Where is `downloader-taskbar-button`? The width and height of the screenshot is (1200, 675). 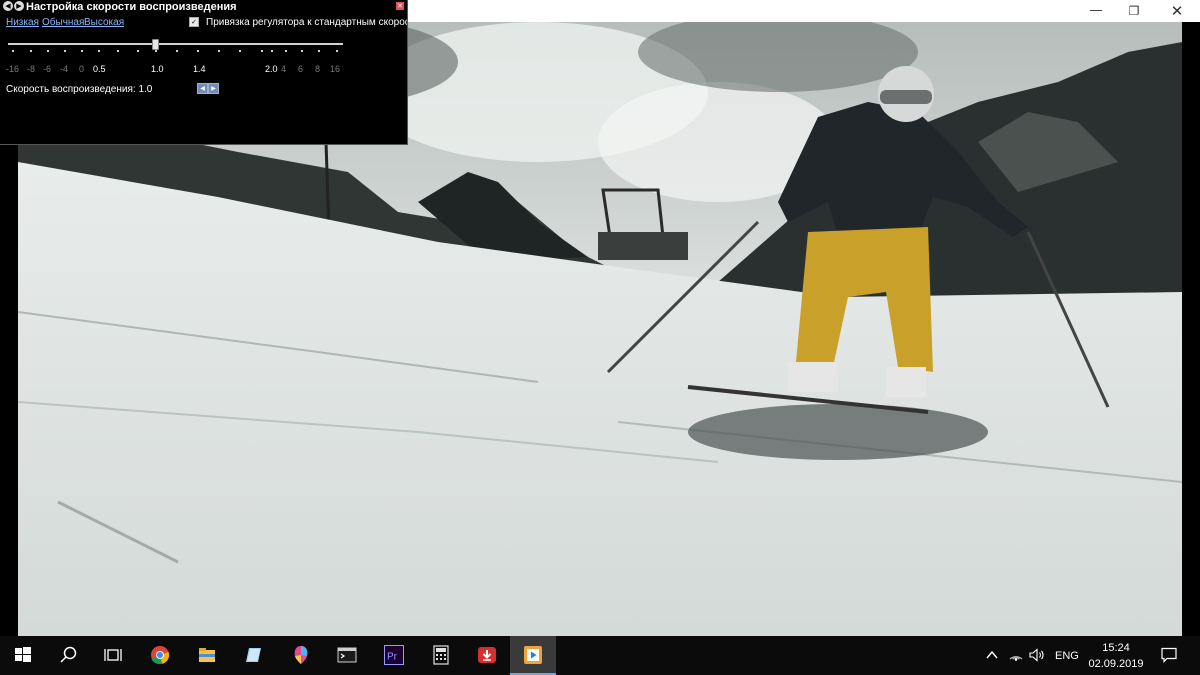 downloader-taskbar-button is located at coordinates (487, 655).